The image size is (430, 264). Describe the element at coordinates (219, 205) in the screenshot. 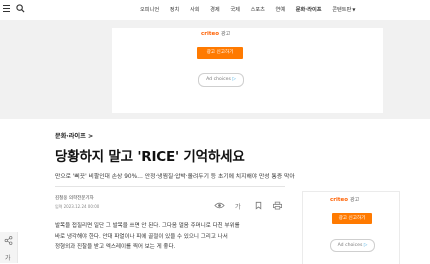

I see `eye-icon` at that location.